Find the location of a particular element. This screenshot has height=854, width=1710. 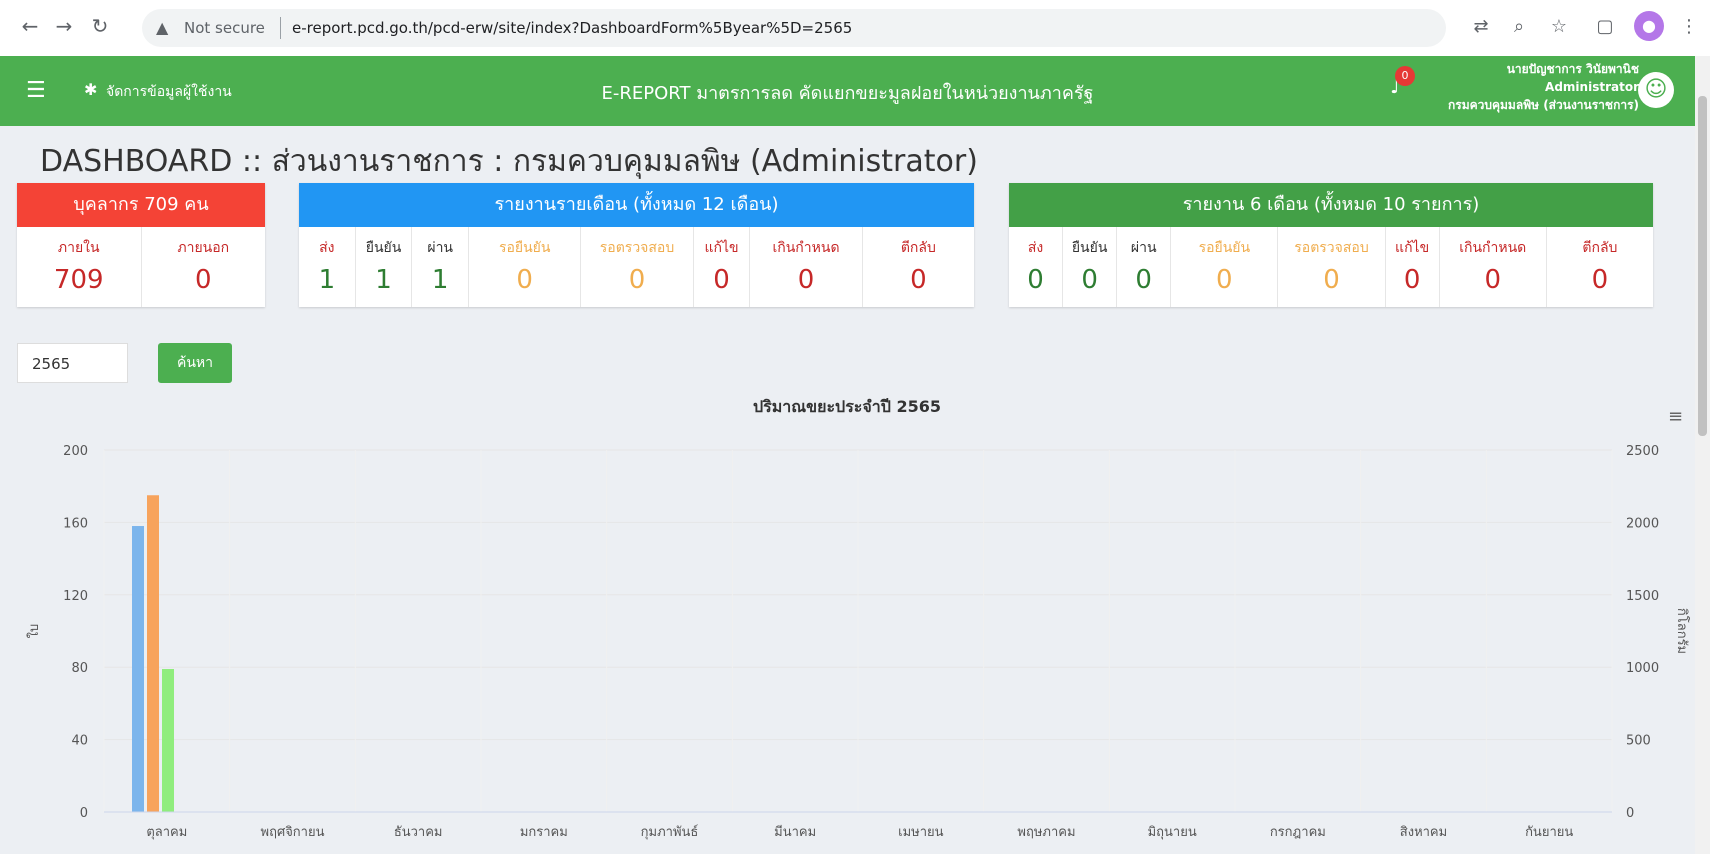

x-tick-label: สิงหาคม is located at coordinates (1423, 832).